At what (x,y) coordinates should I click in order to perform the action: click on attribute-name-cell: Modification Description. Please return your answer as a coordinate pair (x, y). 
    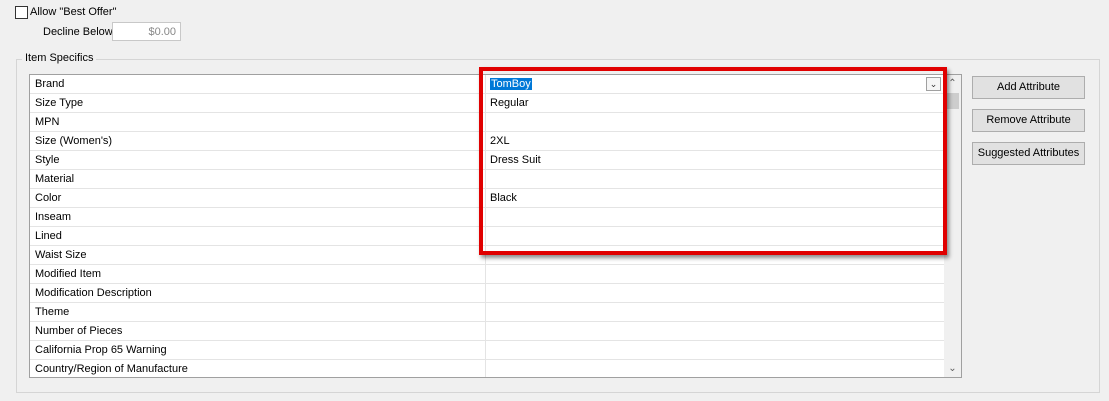
    Looking at the image, I should click on (258, 293).